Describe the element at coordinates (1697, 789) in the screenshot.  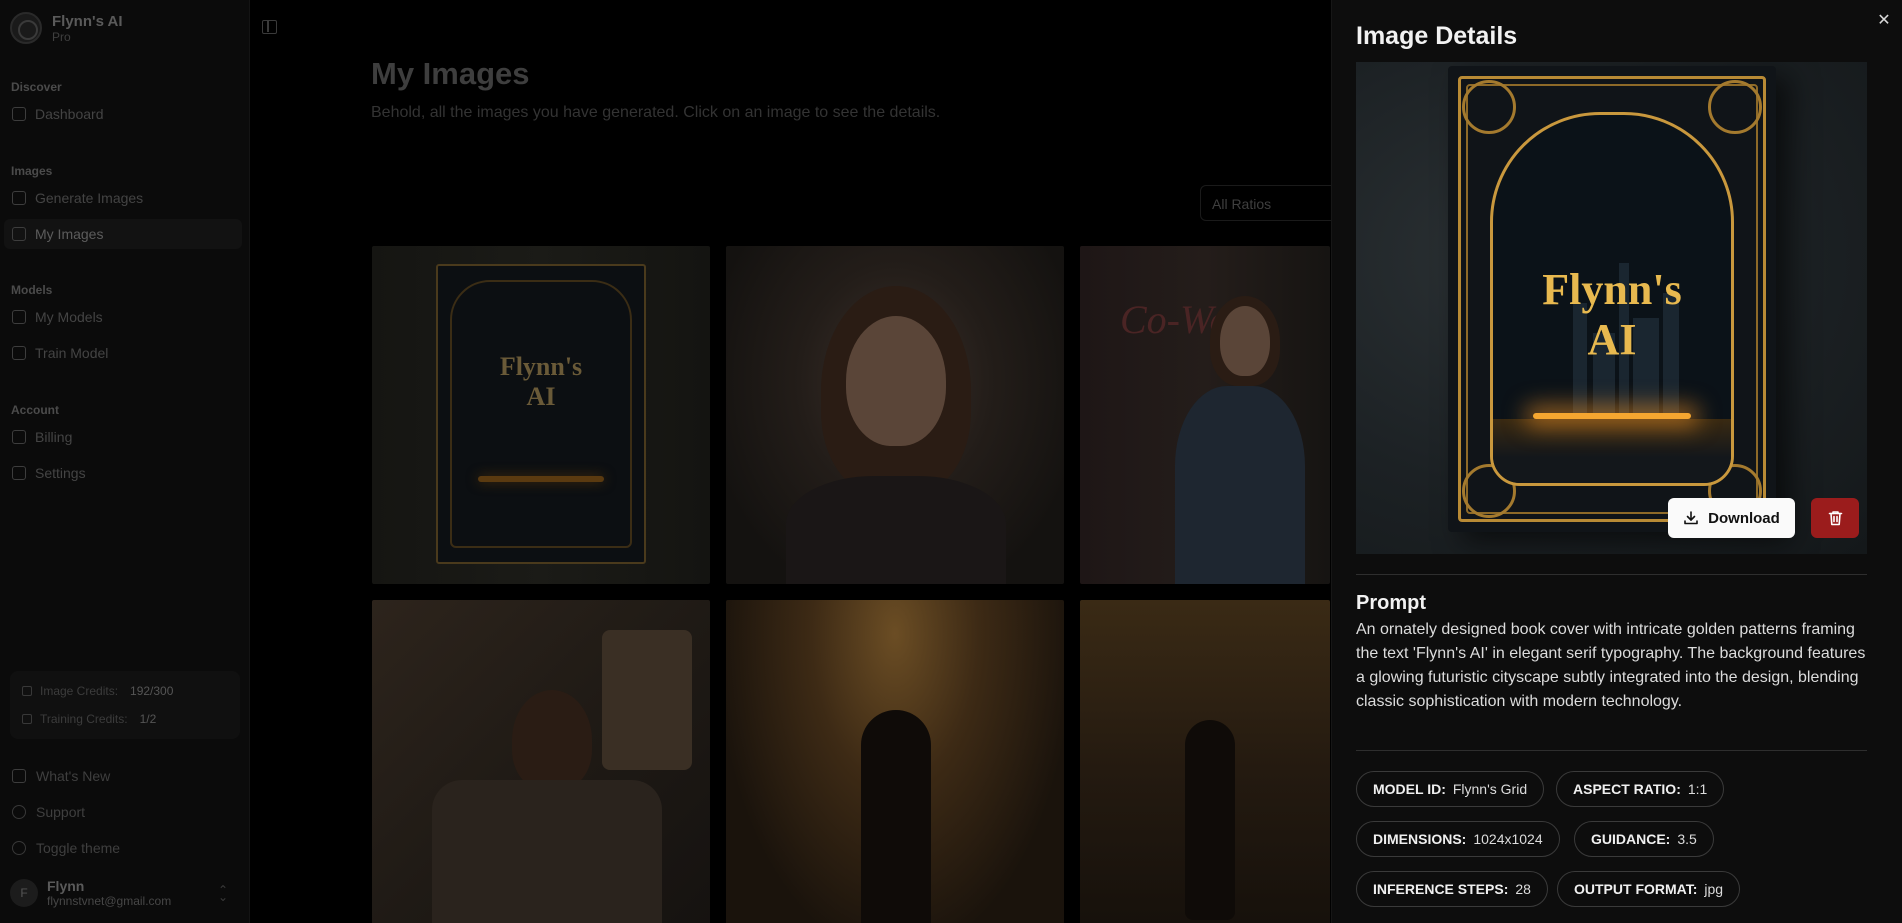
I see `meta-value: 1:1` at that location.